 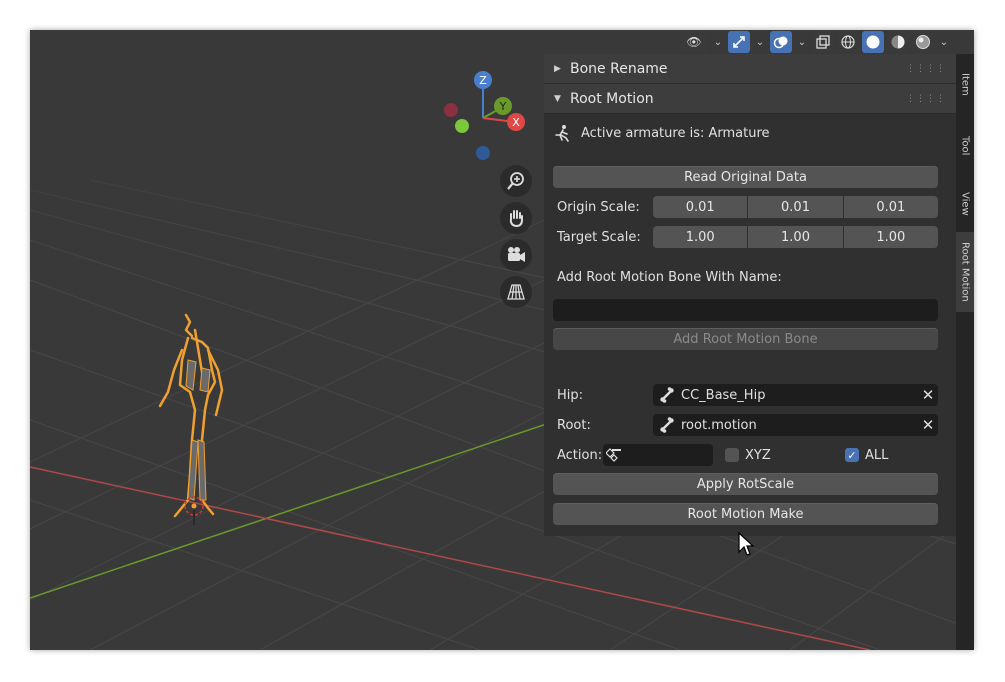 I want to click on zoom-icon, so click(x=516, y=181).